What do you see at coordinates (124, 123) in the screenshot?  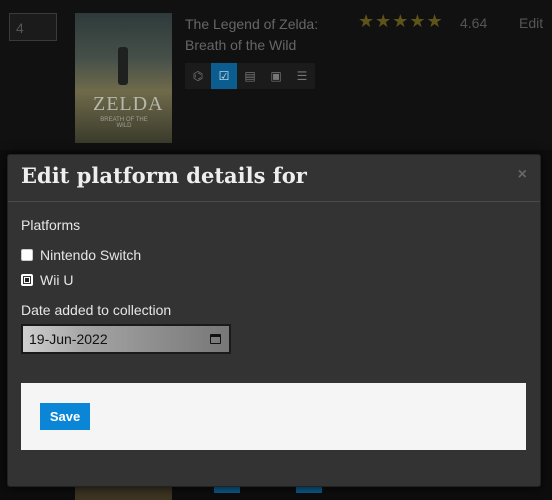 I see `cover-logo-sub: BREATH OF THE WILD` at bounding box center [124, 123].